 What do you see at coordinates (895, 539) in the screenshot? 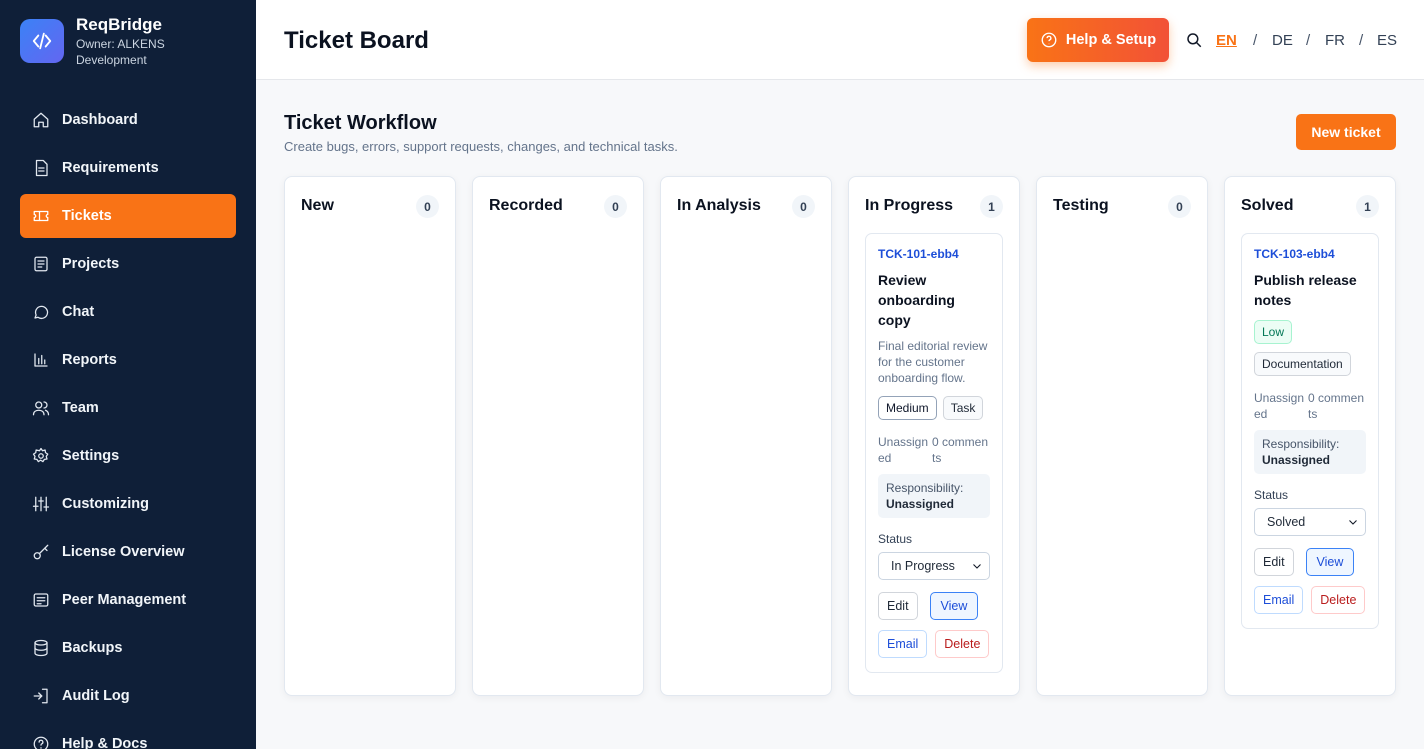
I see `status-label: Status` at bounding box center [895, 539].